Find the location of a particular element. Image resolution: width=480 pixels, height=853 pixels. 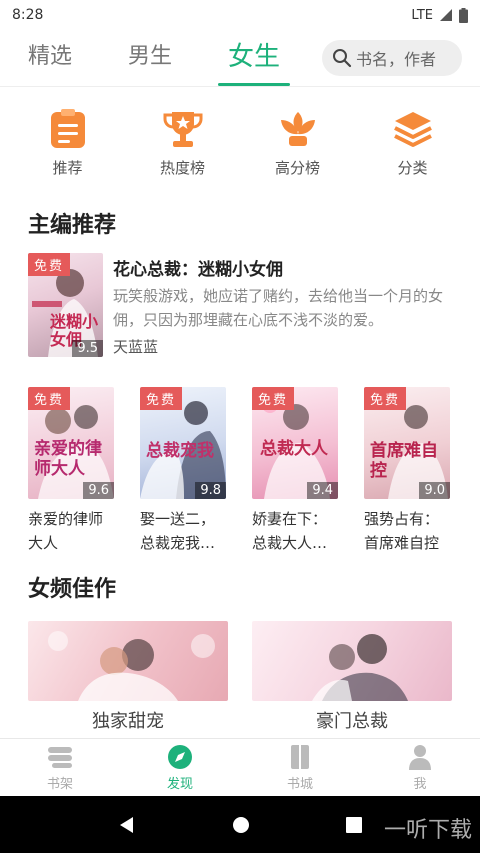

tab-female: 女生 is located at coordinates (254, 58).